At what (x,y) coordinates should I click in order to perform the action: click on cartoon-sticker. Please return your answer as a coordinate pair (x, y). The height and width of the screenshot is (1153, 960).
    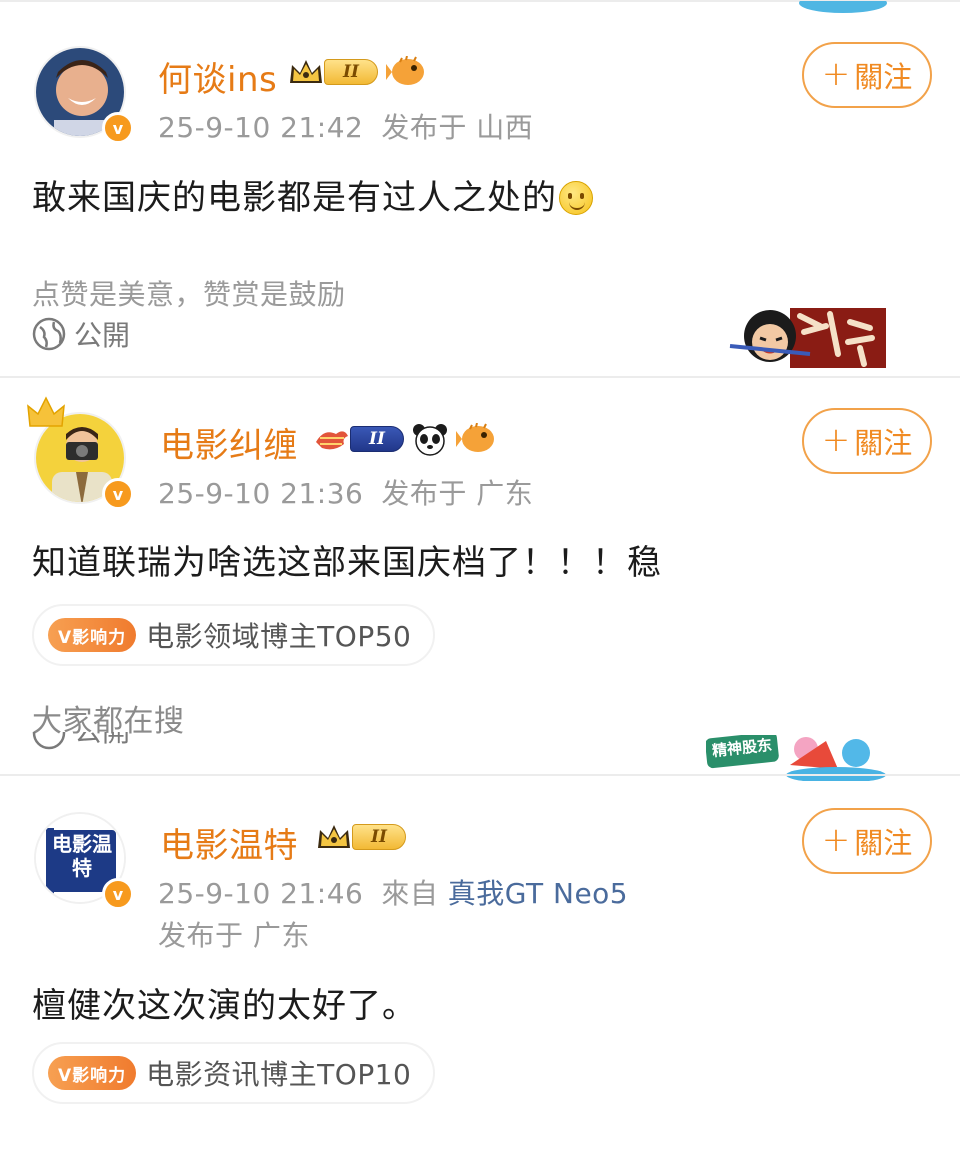
    Looking at the image, I should click on (805, 337).